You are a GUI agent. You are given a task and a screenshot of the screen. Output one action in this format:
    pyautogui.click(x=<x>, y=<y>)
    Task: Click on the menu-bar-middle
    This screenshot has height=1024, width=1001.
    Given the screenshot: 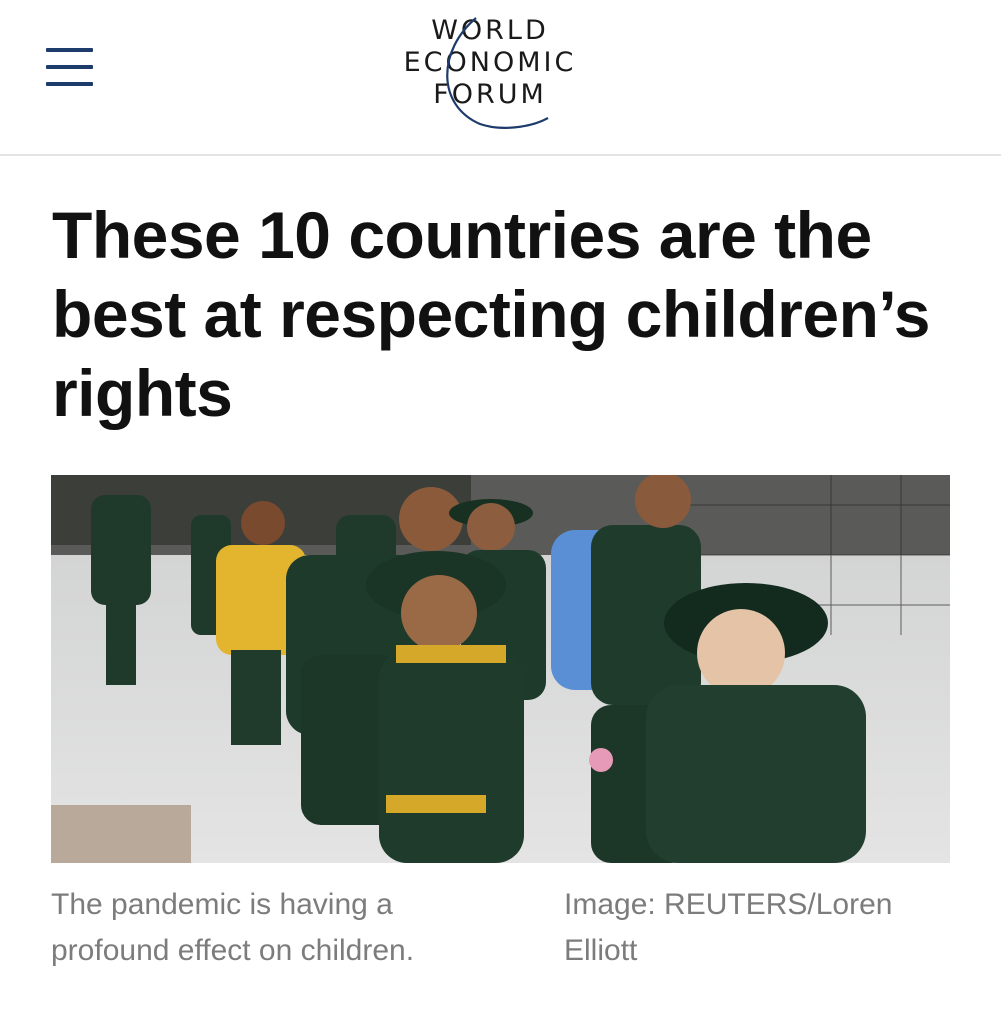 What is the action you would take?
    pyautogui.click(x=69, y=67)
    